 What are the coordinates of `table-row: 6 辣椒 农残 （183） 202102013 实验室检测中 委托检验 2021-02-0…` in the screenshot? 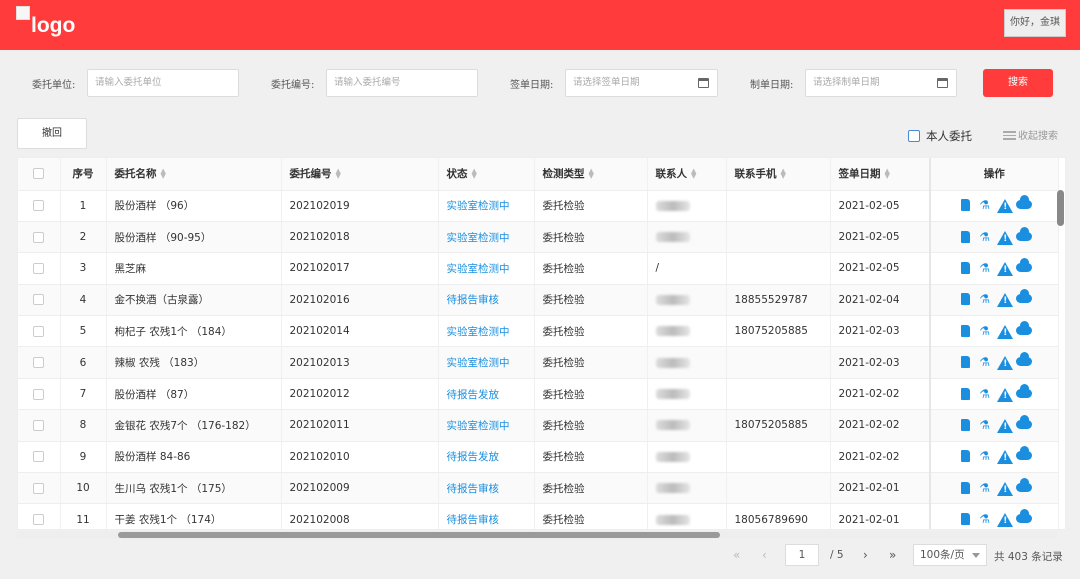 It's located at (538, 362).